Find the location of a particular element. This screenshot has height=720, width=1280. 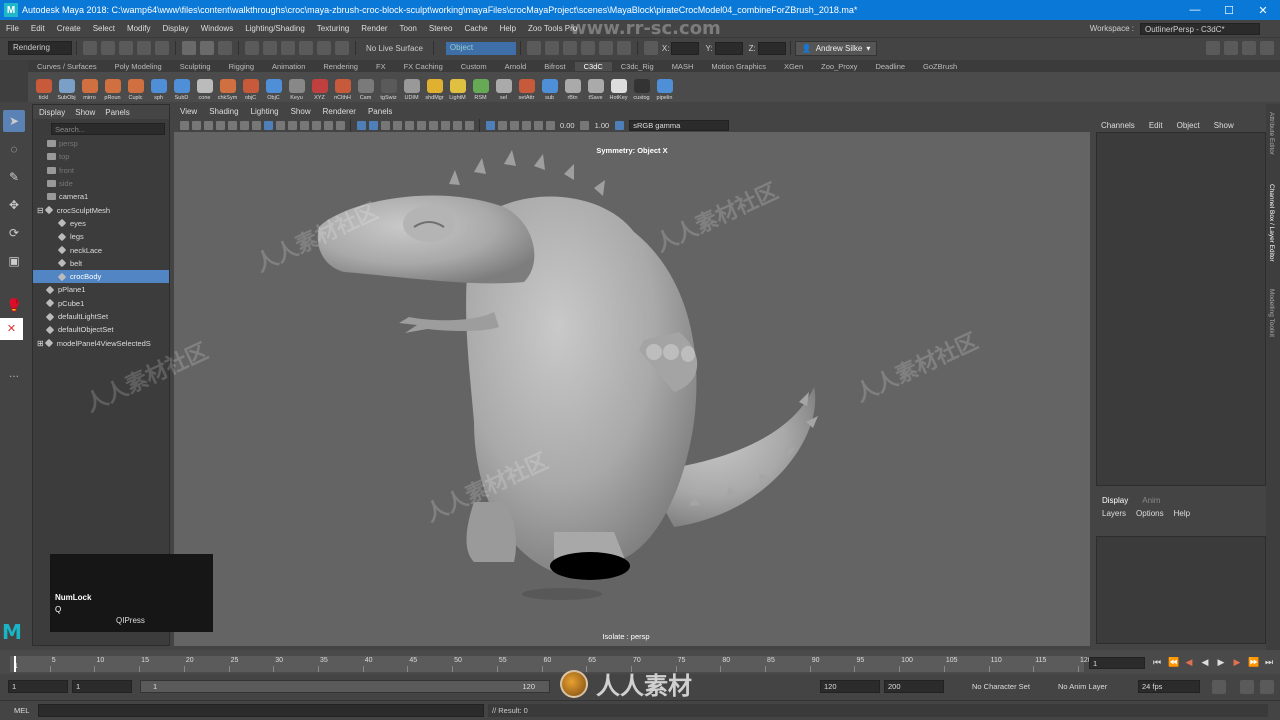

menu-toon: Toon is located at coordinates (408, 28).